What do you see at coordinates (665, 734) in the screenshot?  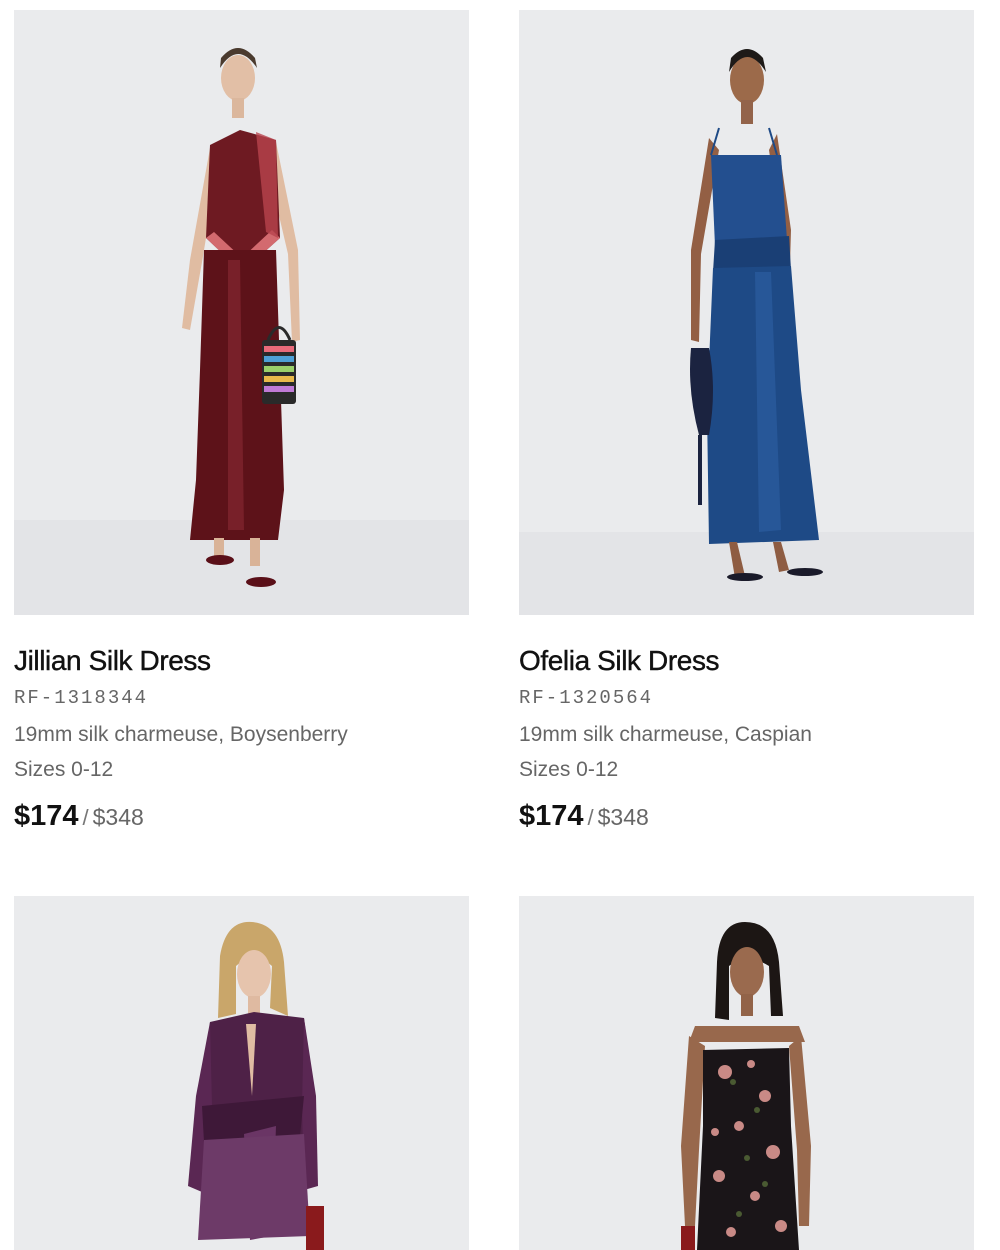 I see `product-fabric: 19mm silk charmeuse, Caspian` at bounding box center [665, 734].